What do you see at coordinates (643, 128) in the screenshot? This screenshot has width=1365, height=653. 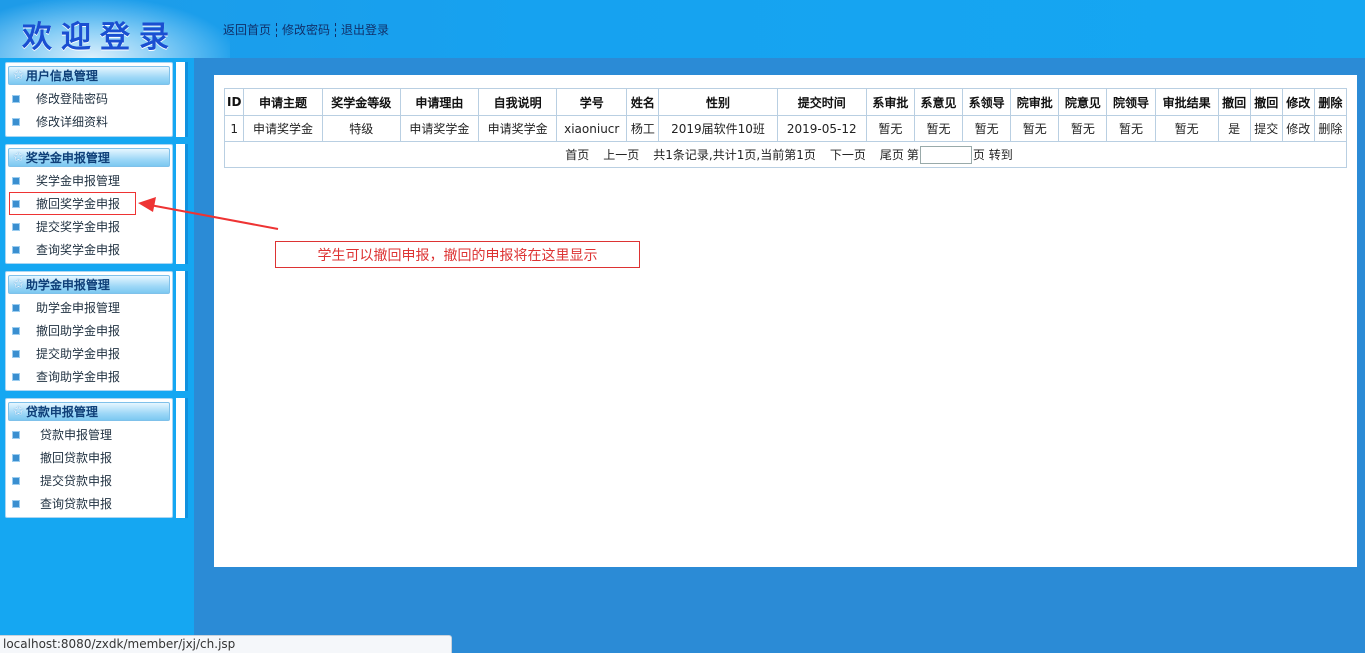 I see `cell-name: 杨工` at bounding box center [643, 128].